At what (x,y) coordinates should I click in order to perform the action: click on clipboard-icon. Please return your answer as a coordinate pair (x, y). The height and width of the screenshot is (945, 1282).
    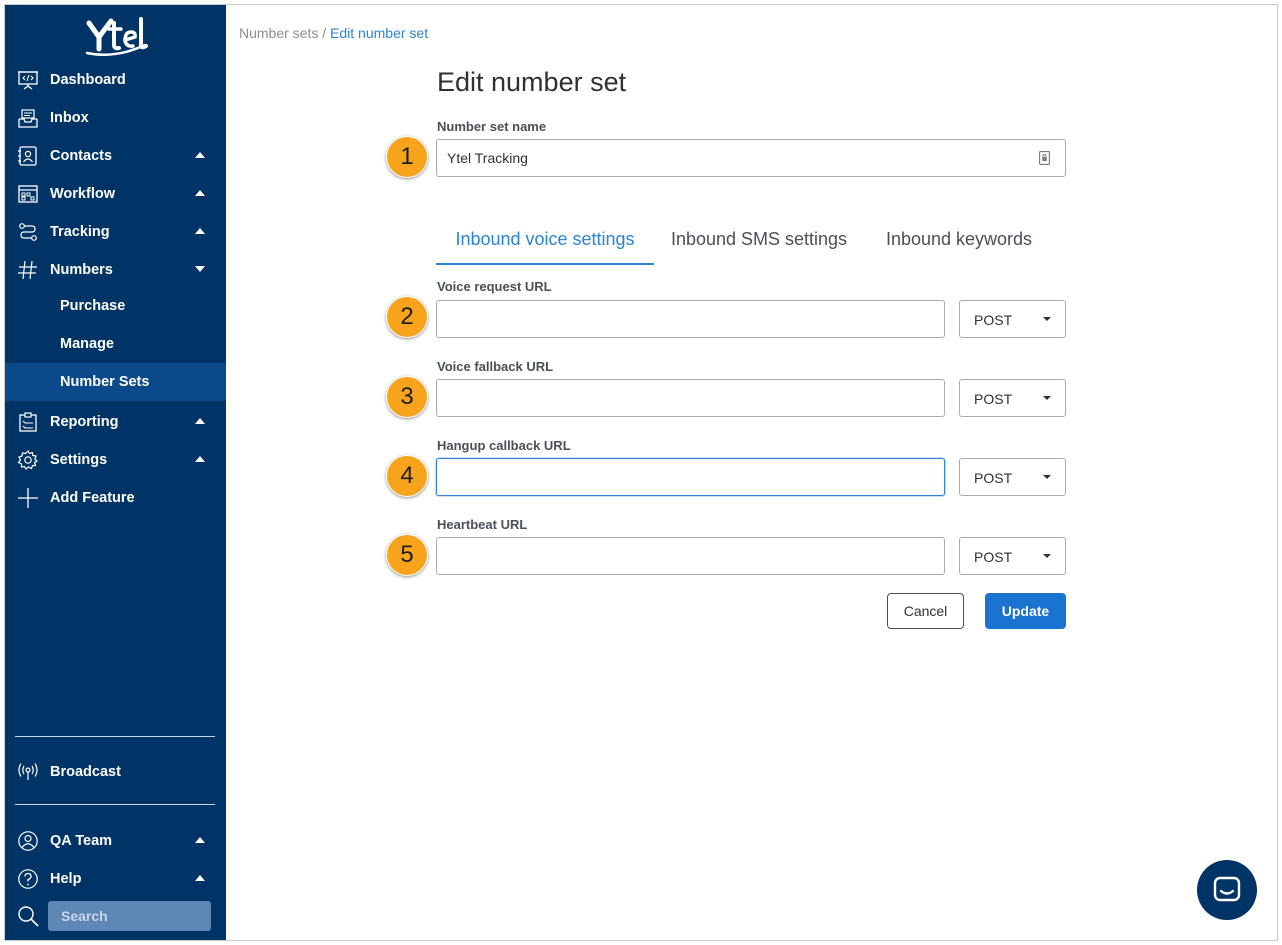
    Looking at the image, I should click on (28, 422).